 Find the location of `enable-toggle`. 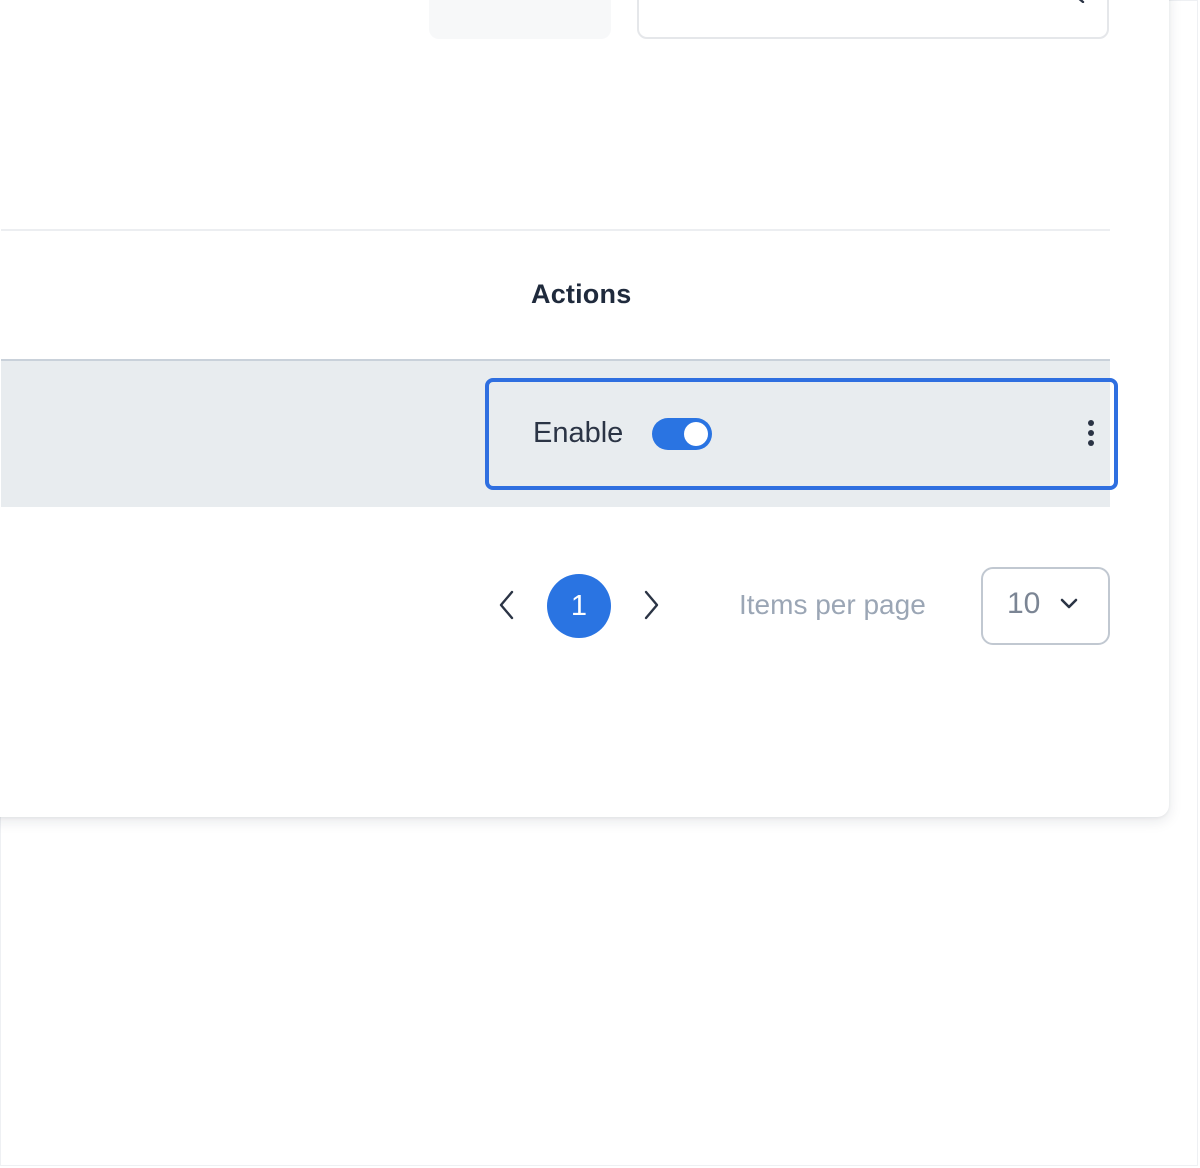

enable-toggle is located at coordinates (682, 434).